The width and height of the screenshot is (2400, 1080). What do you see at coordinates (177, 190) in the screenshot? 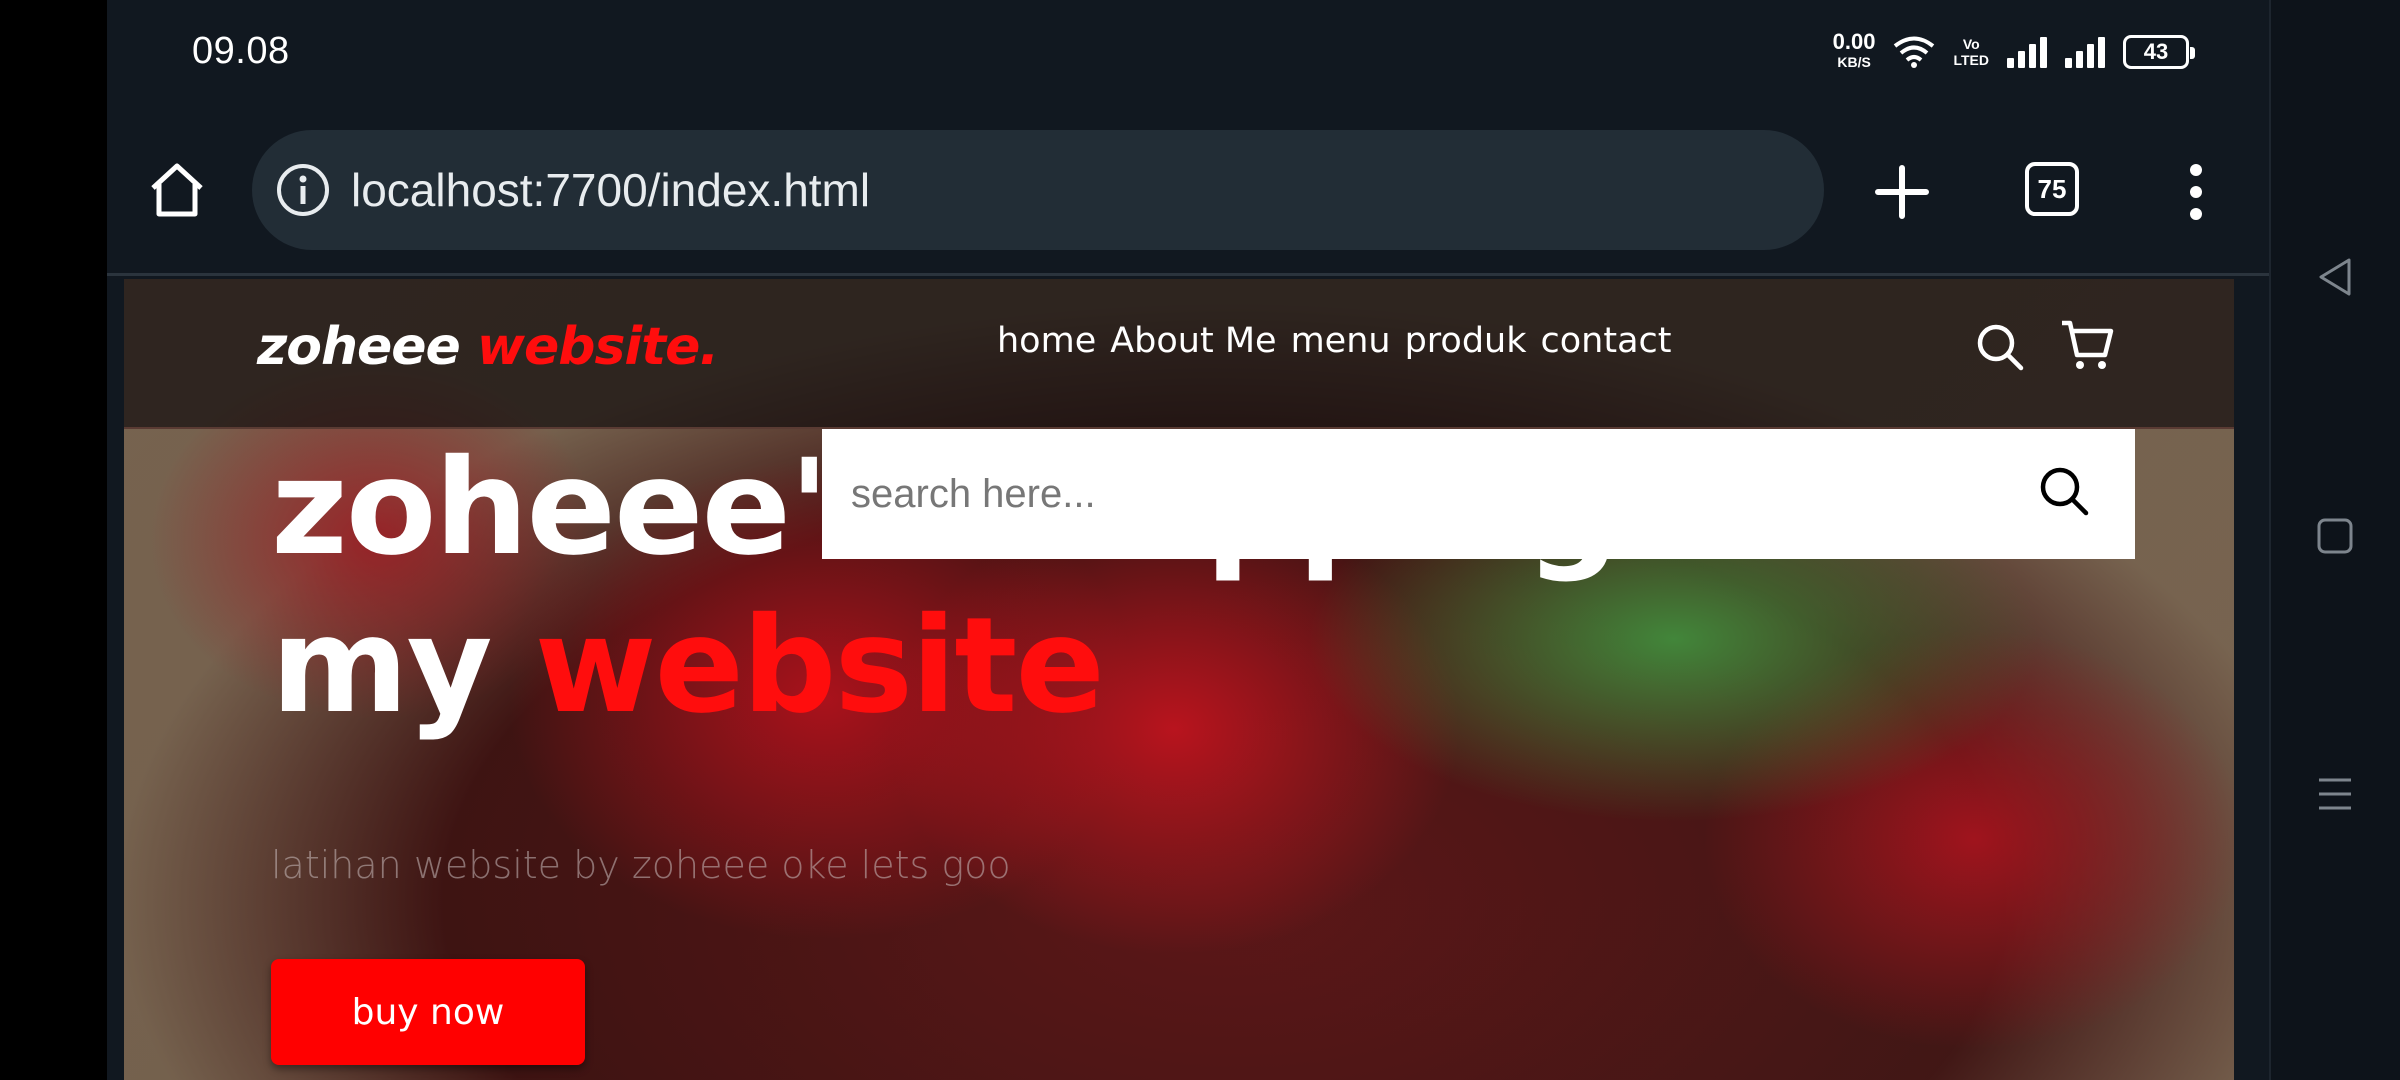
I see `home-icon` at bounding box center [177, 190].